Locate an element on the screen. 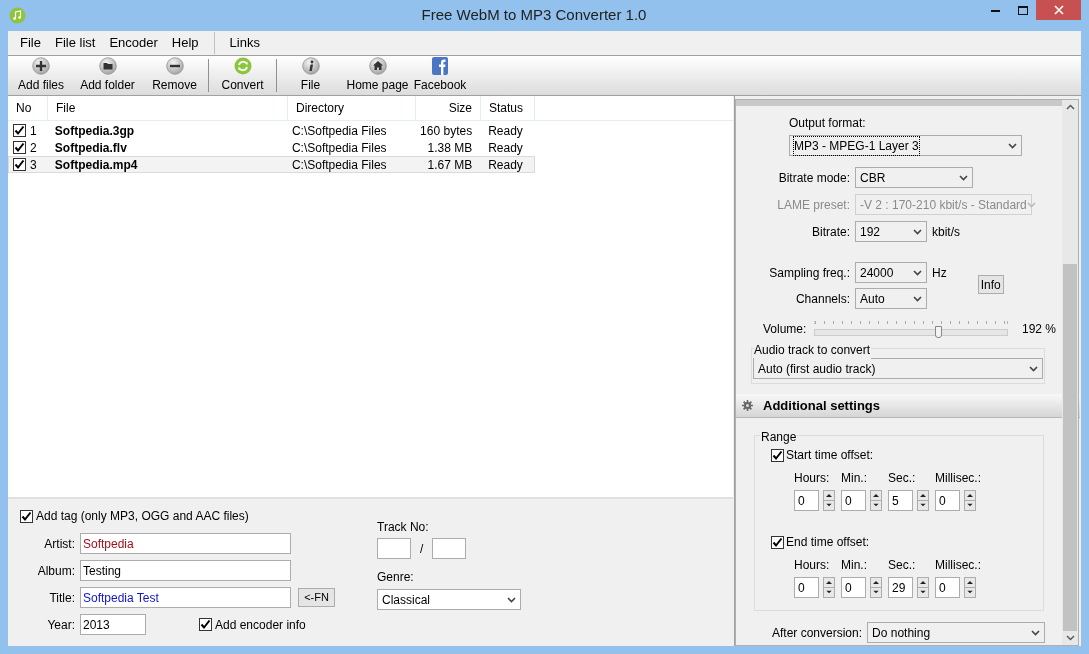 The height and width of the screenshot is (654, 1089). volume-slider is located at coordinates (911, 329).